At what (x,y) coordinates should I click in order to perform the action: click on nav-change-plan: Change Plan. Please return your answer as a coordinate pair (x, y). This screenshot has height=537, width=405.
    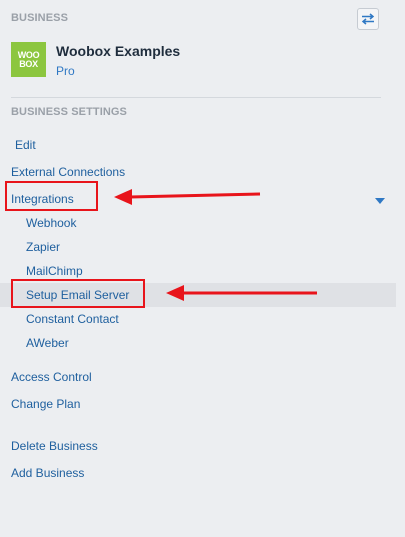
    Looking at the image, I should click on (45, 404).